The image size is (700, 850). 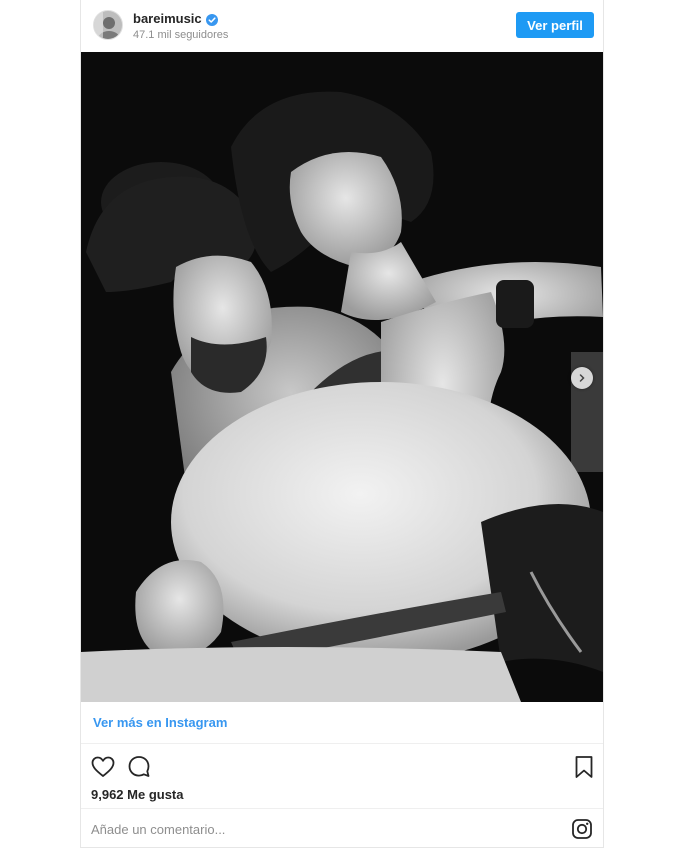 I want to click on avatar-image, so click(x=108, y=25).